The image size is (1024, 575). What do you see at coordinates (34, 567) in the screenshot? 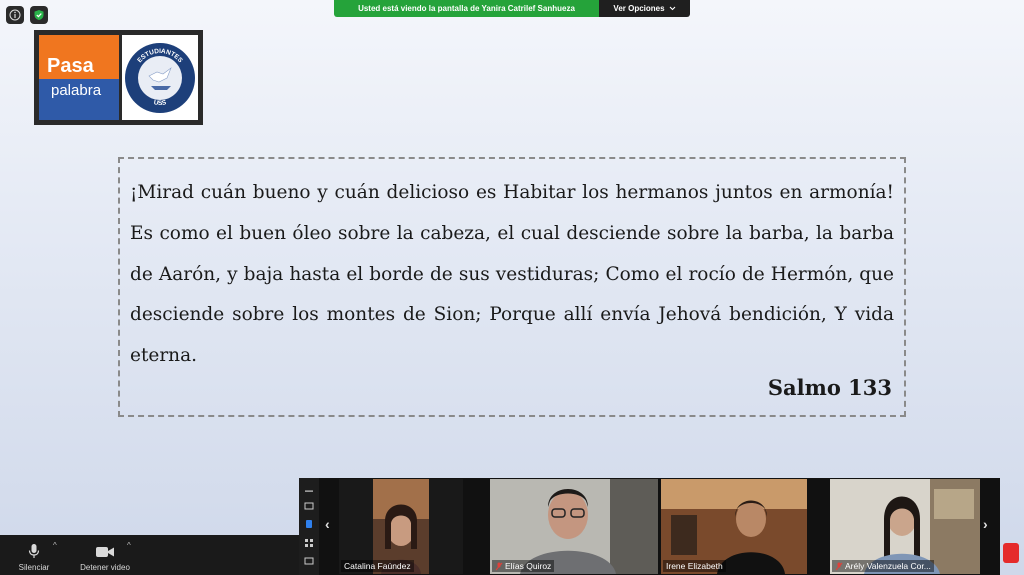
I see `mute-label: Silenciar` at bounding box center [34, 567].